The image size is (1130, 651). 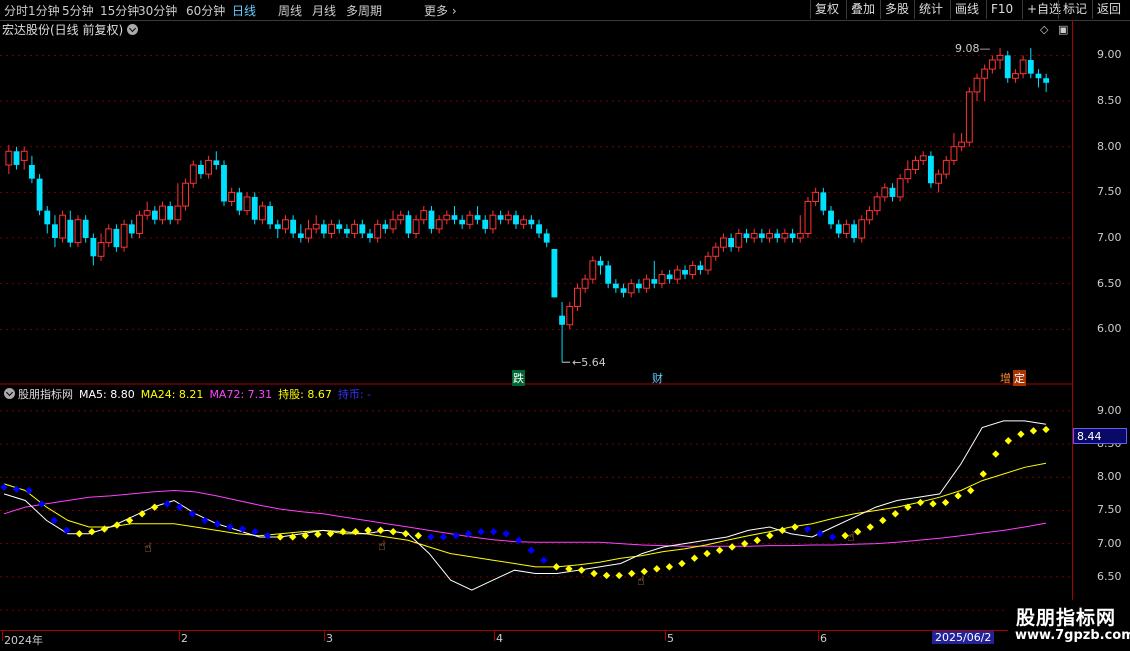 What do you see at coordinates (966, 9) in the screenshot?
I see `toolbar-button-4: 画线` at bounding box center [966, 9].